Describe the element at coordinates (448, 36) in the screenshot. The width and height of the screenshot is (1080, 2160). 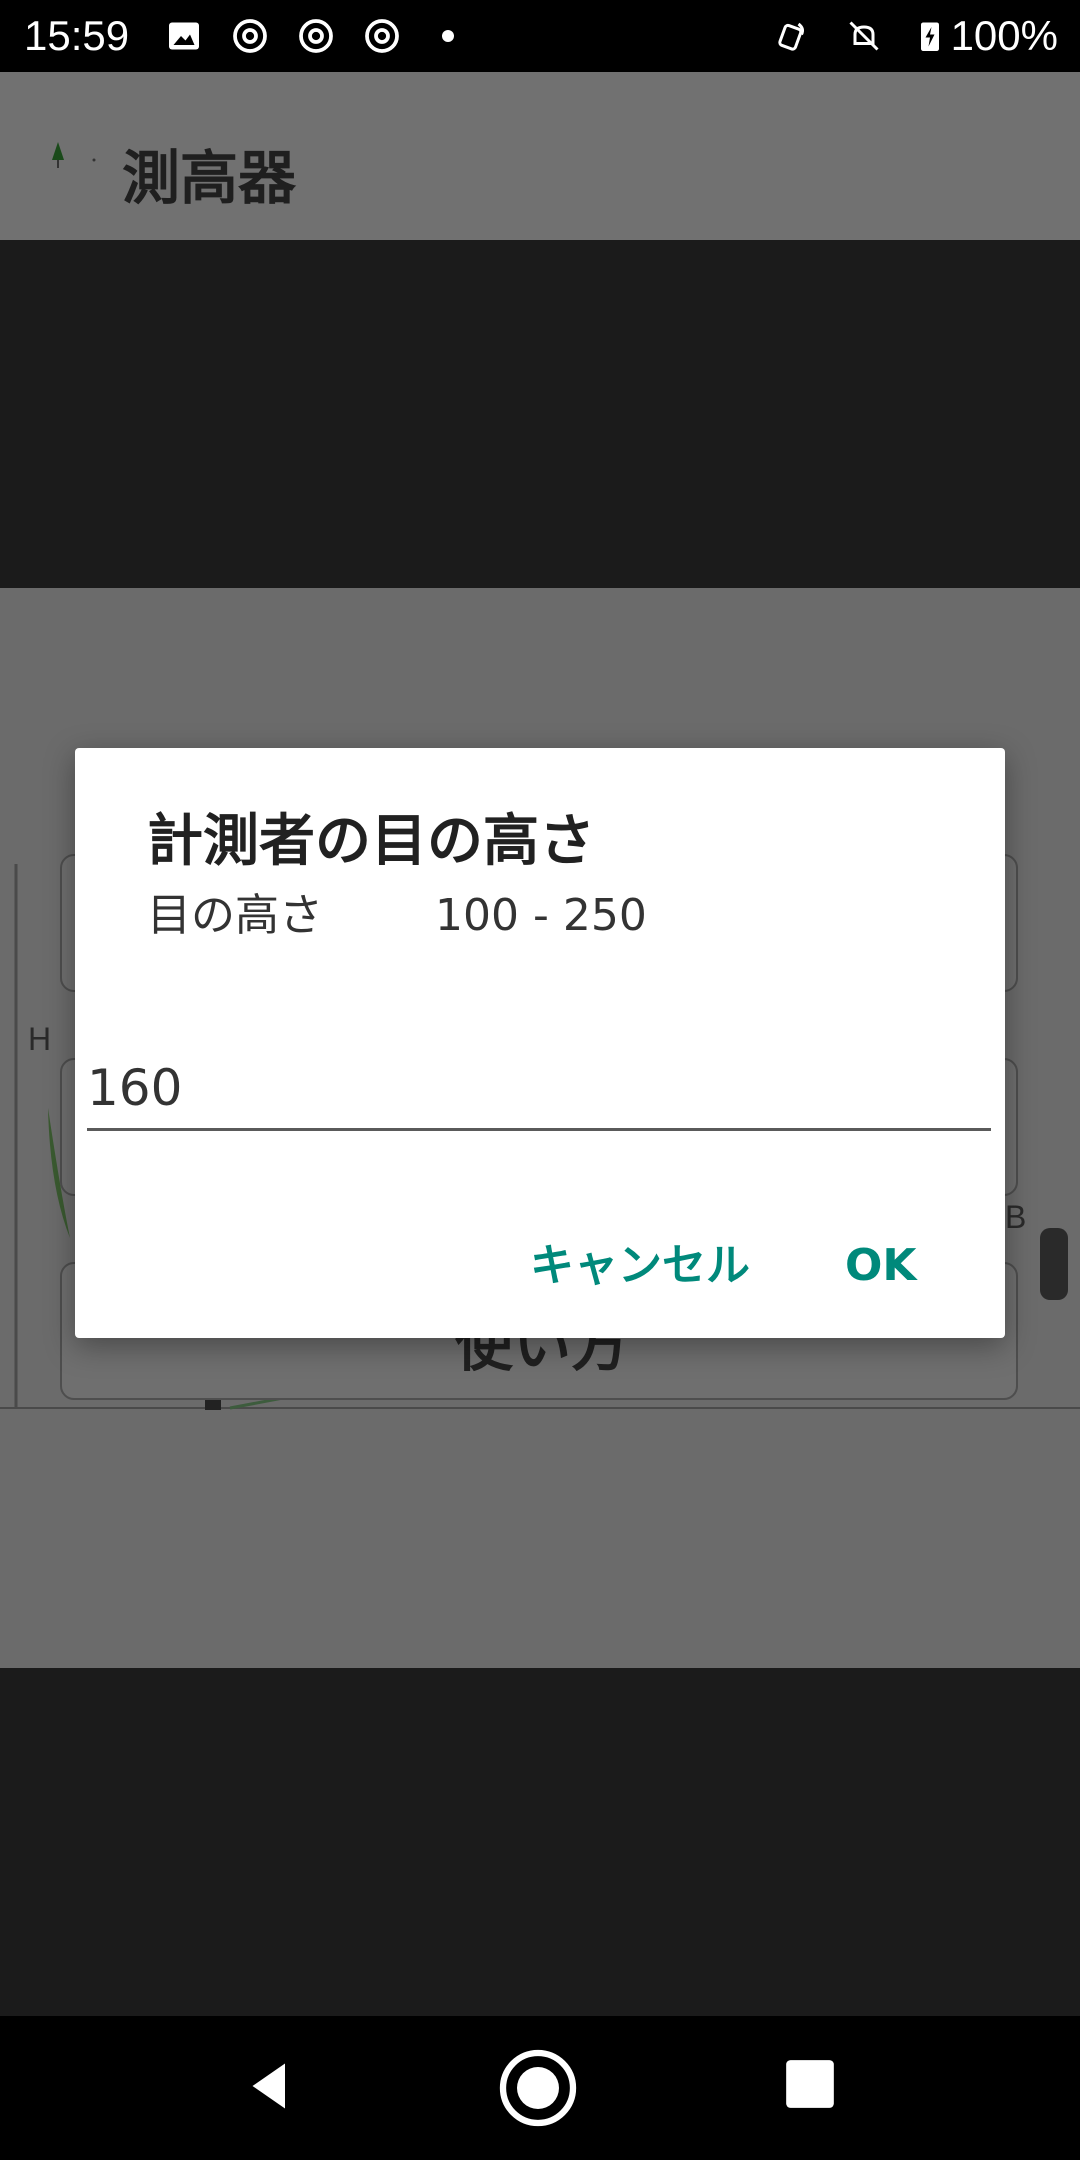
I see `dot-icon` at that location.